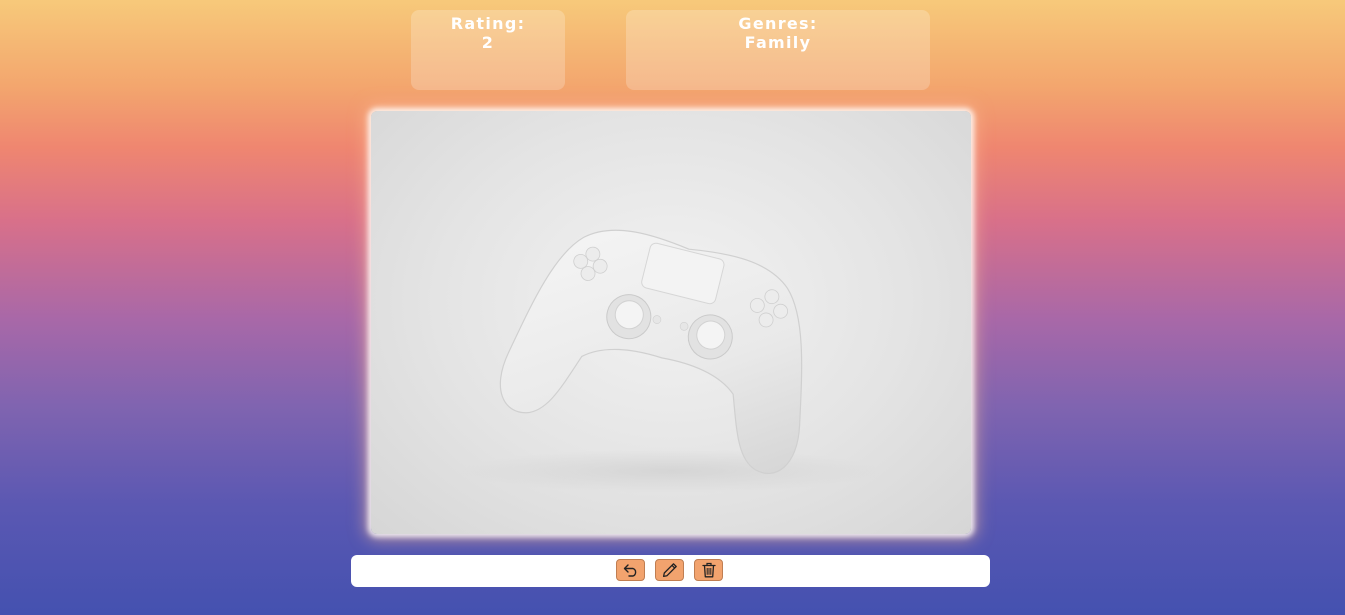  I want to click on pencil-icon, so click(669, 570).